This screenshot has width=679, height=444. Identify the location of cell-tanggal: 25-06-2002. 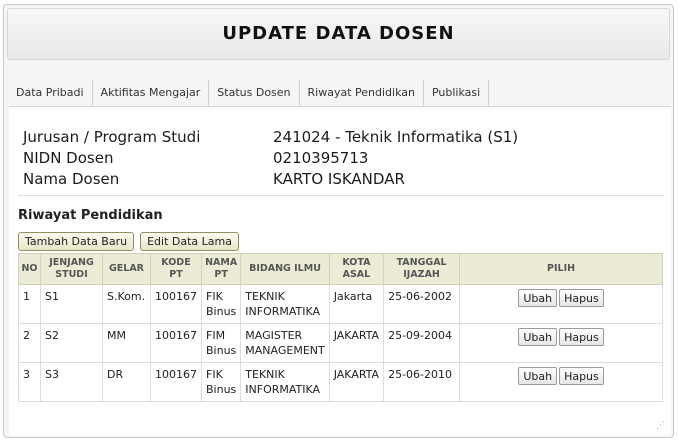
(422, 304).